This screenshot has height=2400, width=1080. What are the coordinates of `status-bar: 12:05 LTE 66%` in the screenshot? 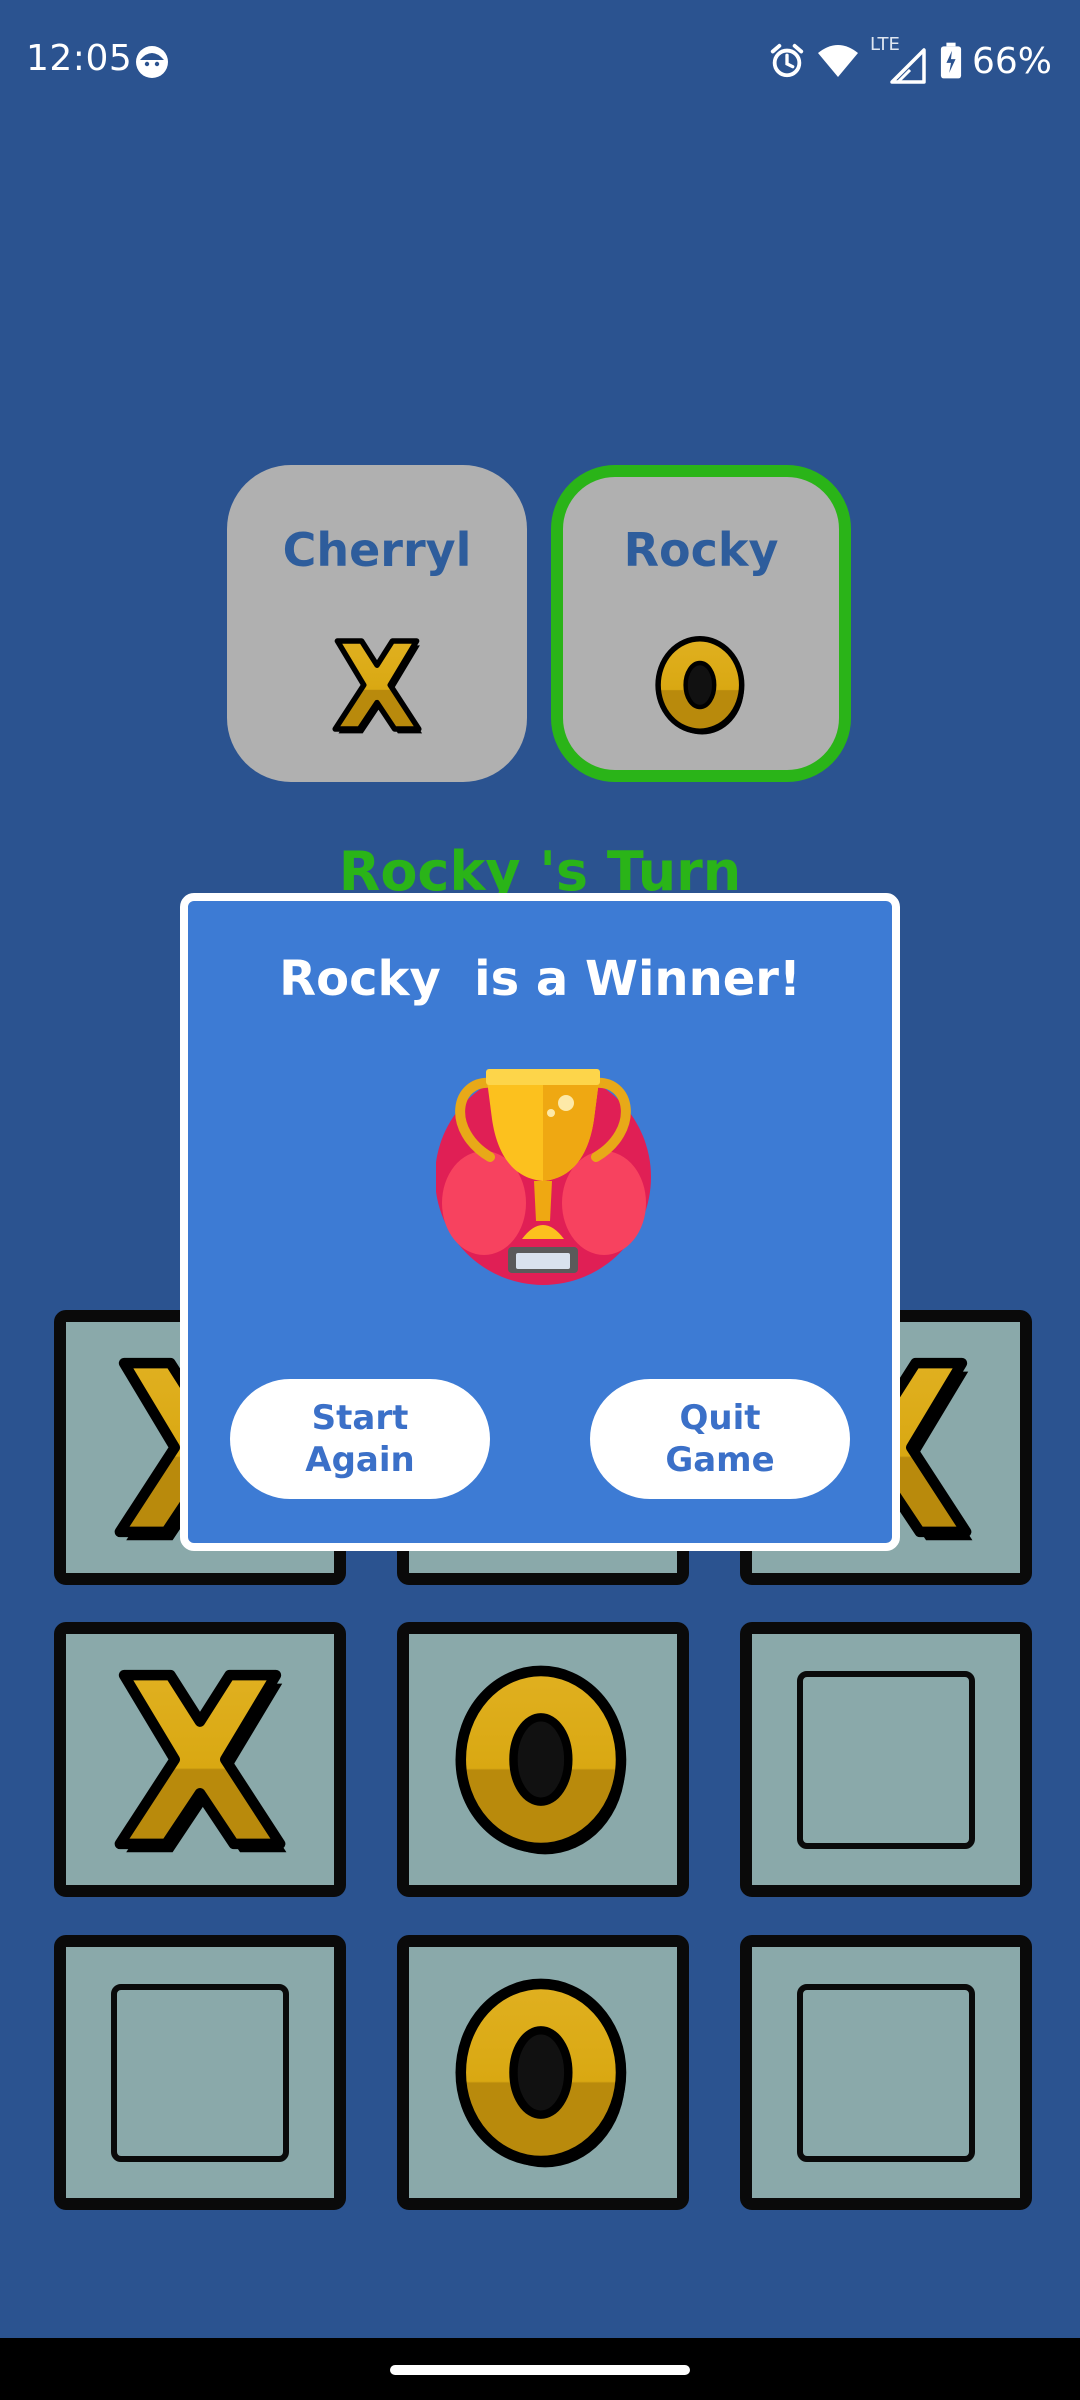 It's located at (540, 60).